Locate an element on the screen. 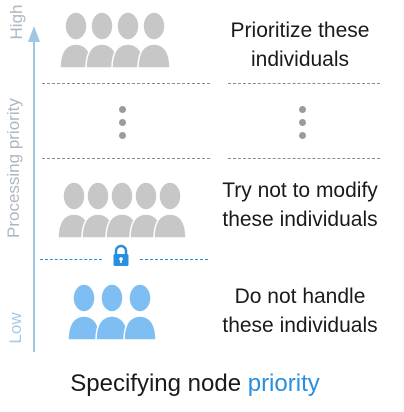 This screenshot has width=404, height=412. separator-top-right is located at coordinates (304, 83).